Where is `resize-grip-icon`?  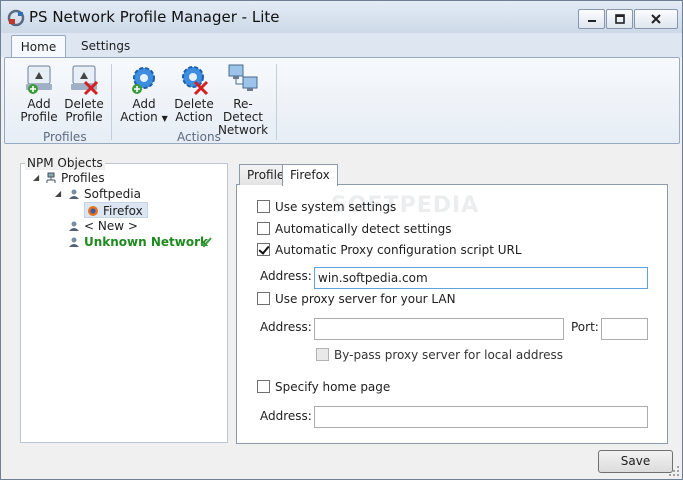 resize-grip-icon is located at coordinates (674, 471).